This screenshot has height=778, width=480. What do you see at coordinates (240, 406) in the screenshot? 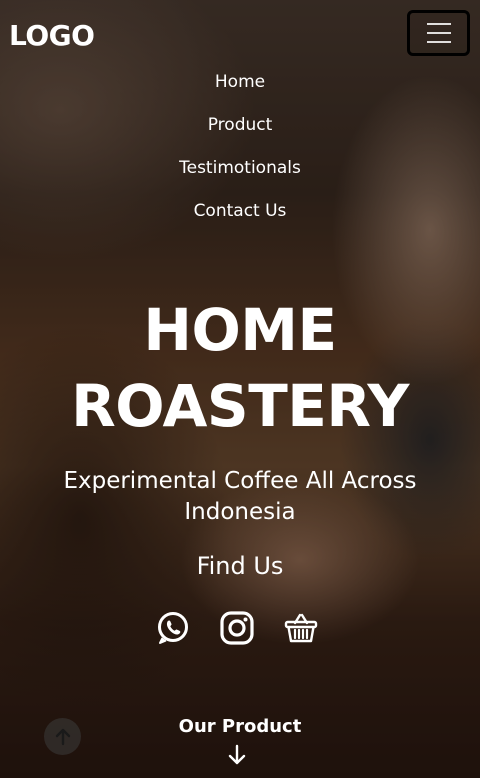
I see `hero-title-line2: ROASTERY` at bounding box center [240, 406].